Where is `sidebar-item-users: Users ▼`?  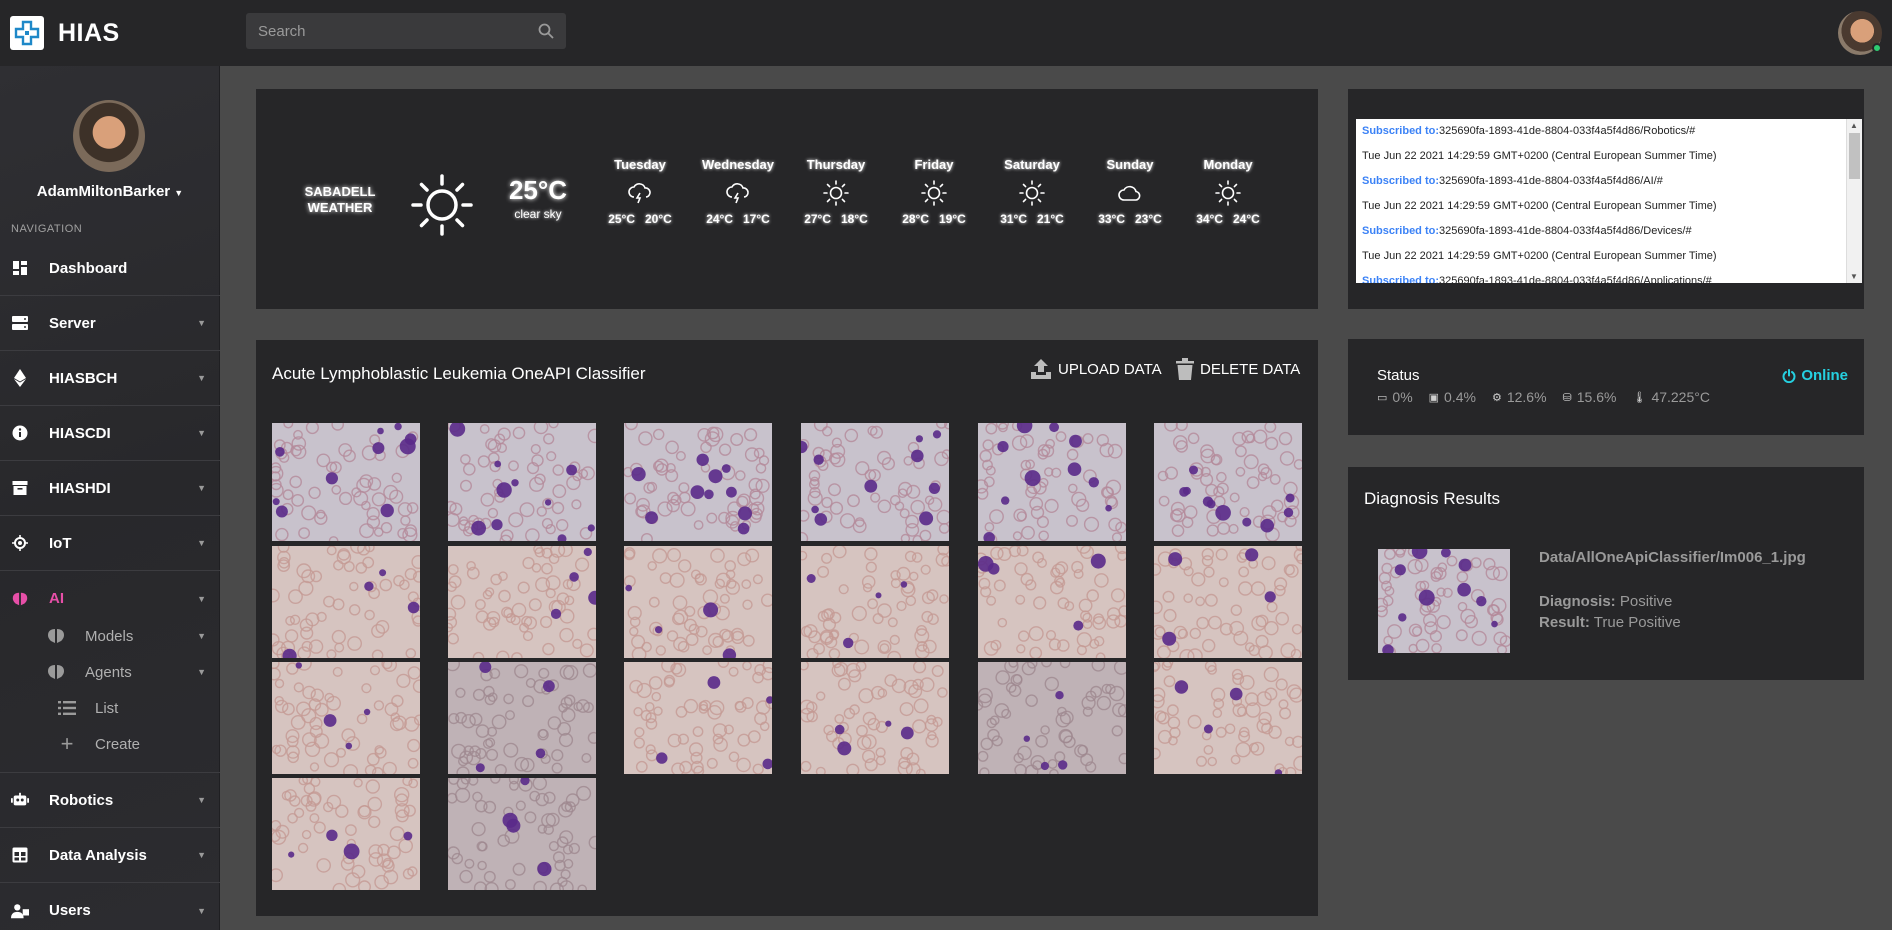
sidebar-item-users: Users ▼ is located at coordinates (110, 906).